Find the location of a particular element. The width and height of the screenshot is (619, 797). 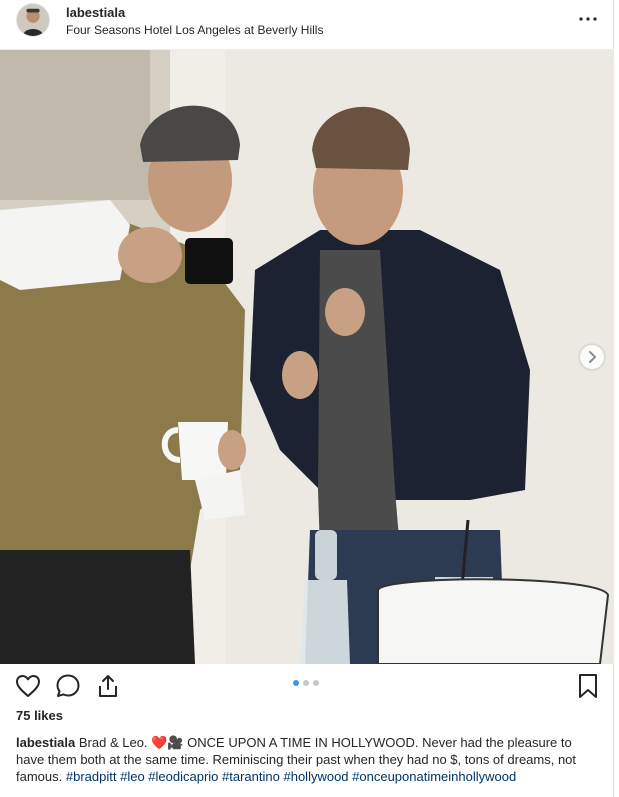

caption-username: labestiala is located at coordinates (45, 742).